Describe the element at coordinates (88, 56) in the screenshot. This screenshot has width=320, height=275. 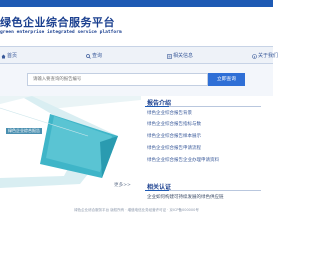
I see `query-icon` at that location.